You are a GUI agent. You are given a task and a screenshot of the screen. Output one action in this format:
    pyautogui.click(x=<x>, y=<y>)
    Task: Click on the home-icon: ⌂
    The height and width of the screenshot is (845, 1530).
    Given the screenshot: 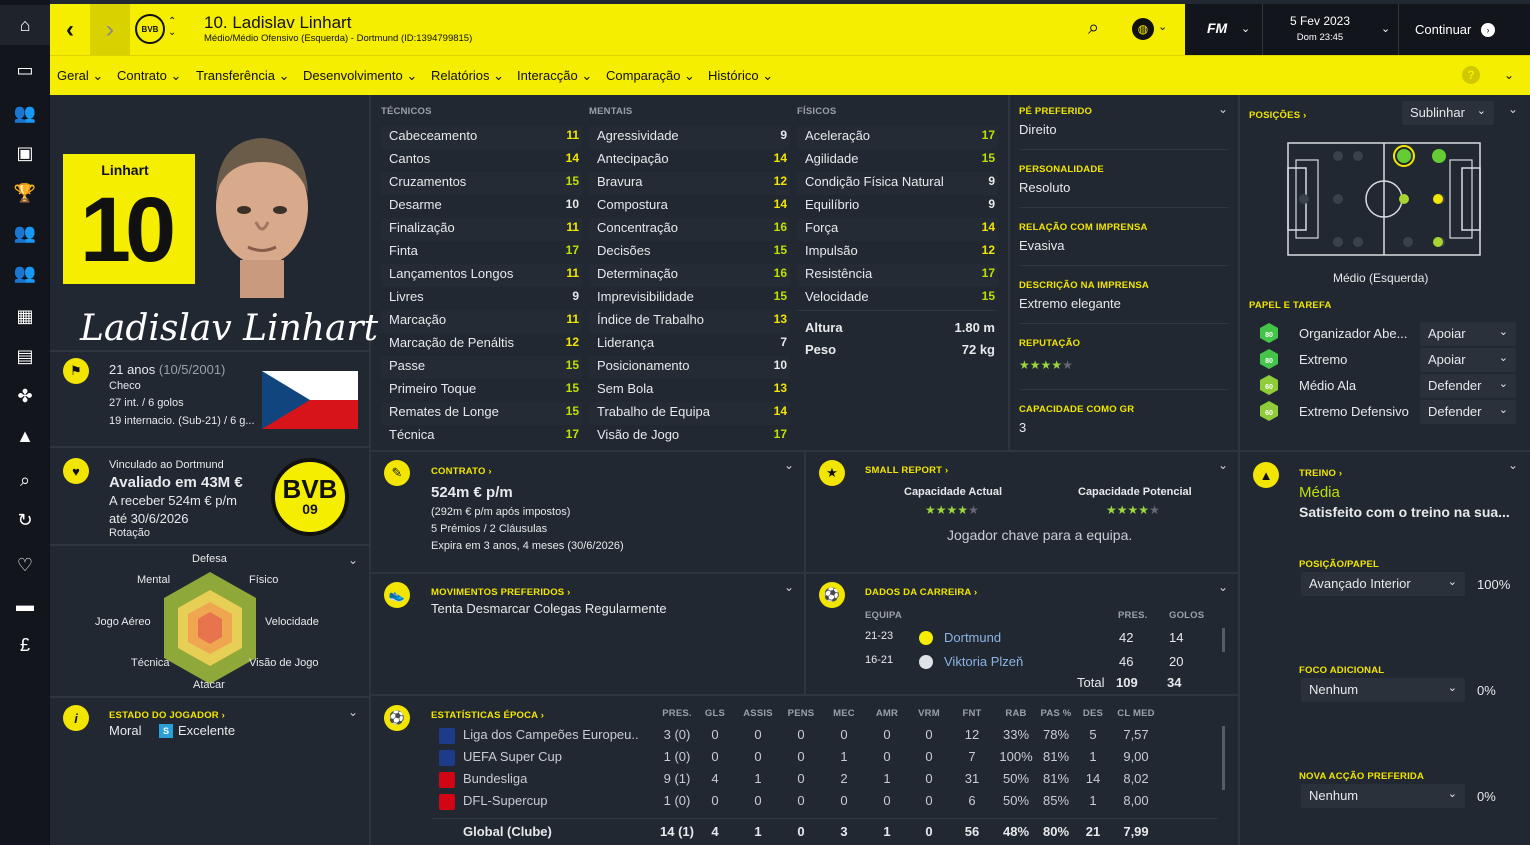 What is the action you would take?
    pyautogui.click(x=25, y=25)
    